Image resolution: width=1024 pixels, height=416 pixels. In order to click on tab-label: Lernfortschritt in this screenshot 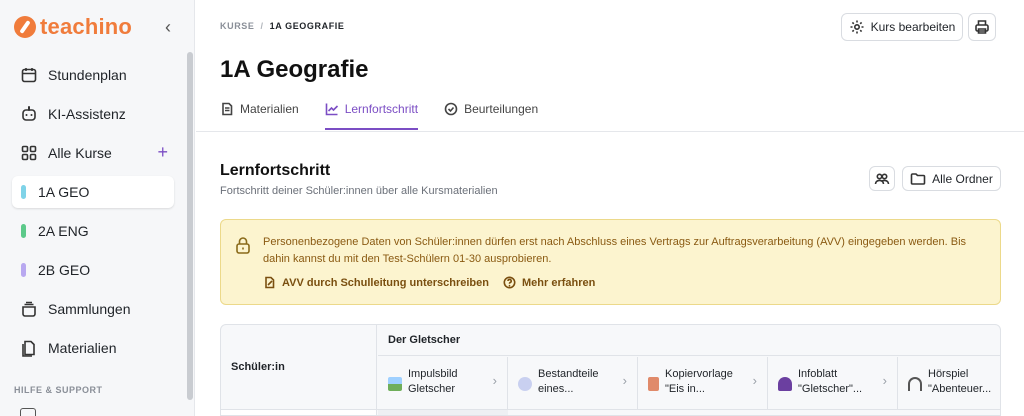, I will do `click(381, 109)`.